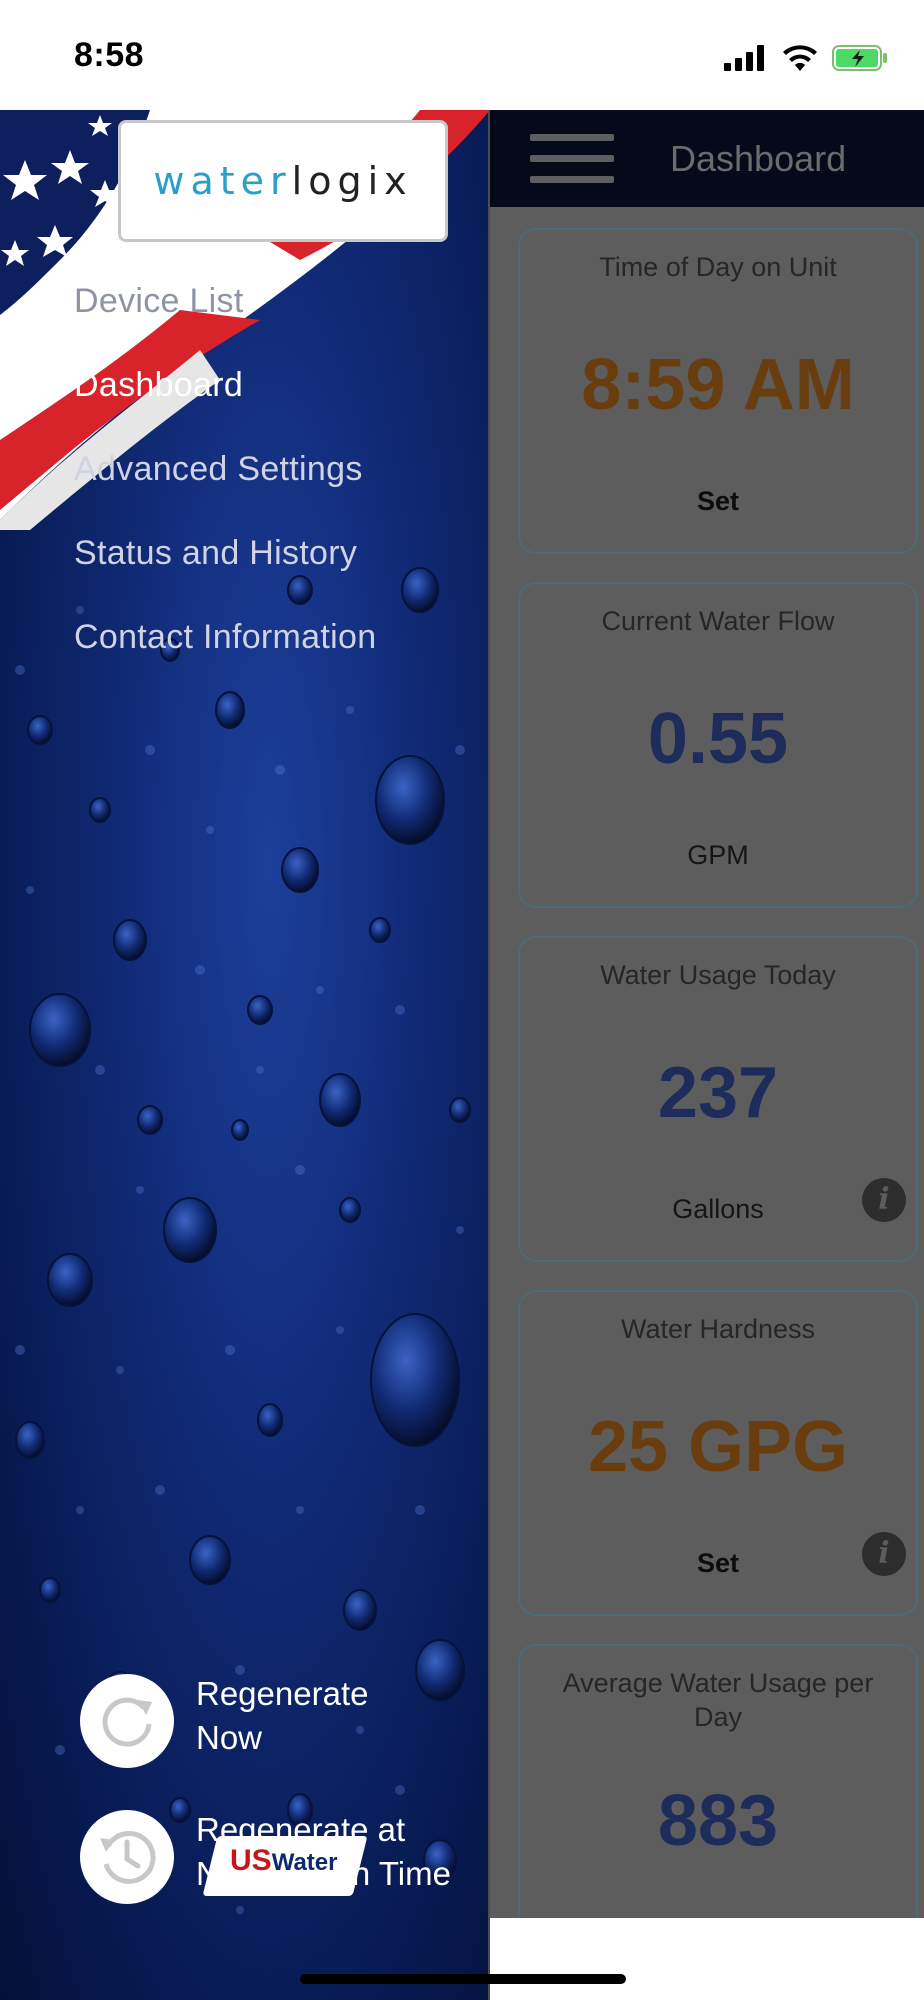  I want to click on regenerate-now-label-line2: Now, so click(229, 1737).